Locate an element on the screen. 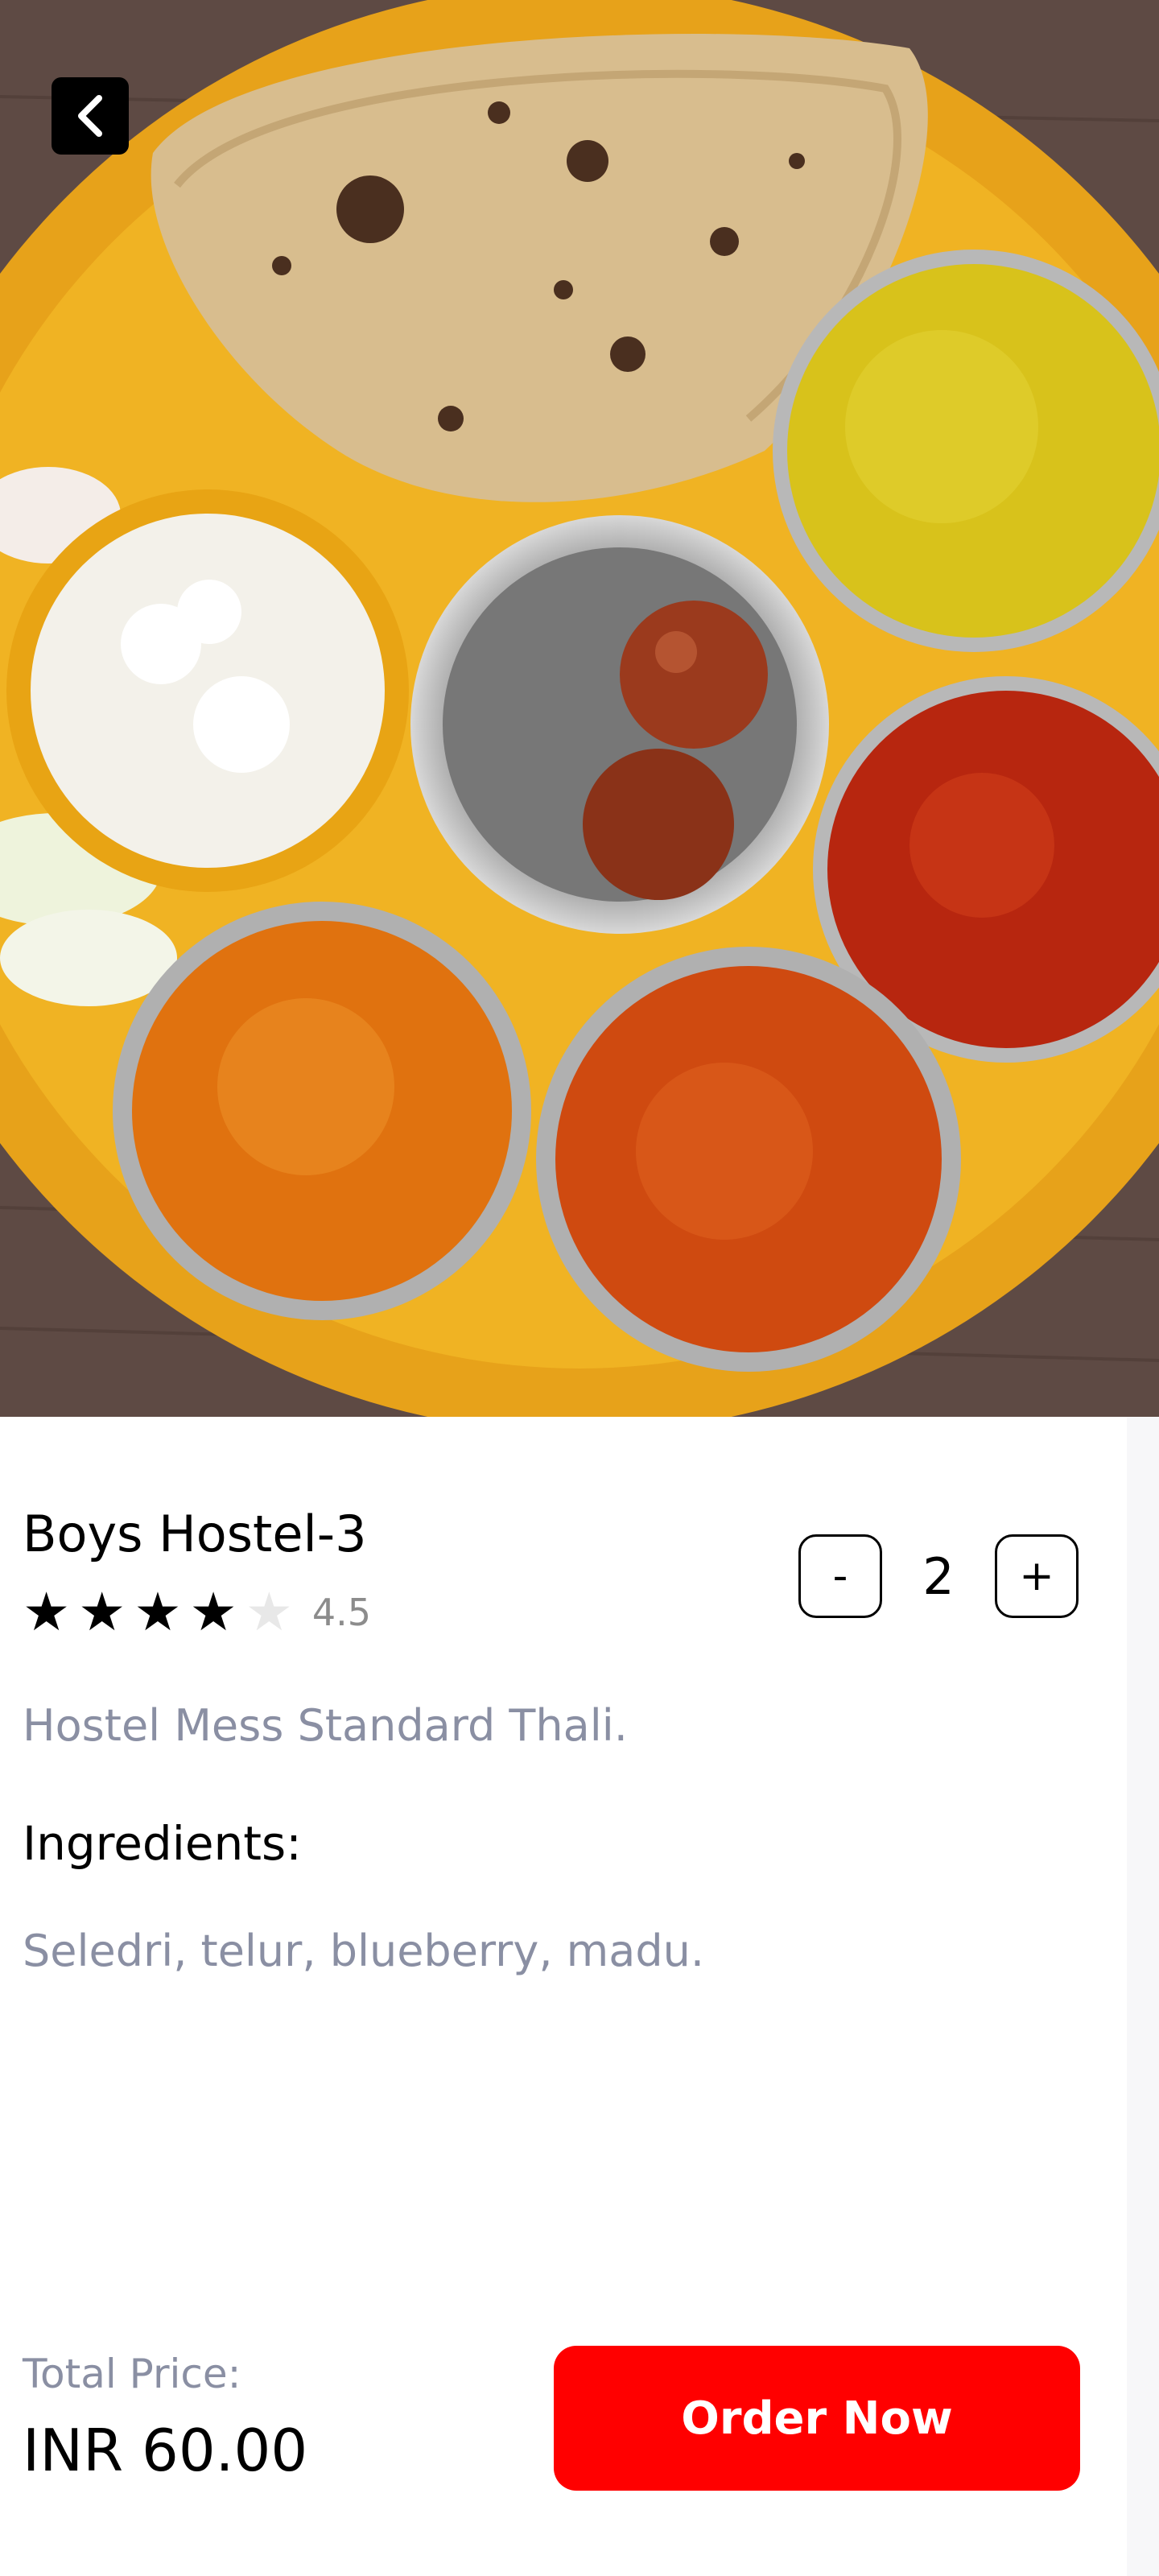  ingredients-heading: Ingredients: is located at coordinates (162, 1844).